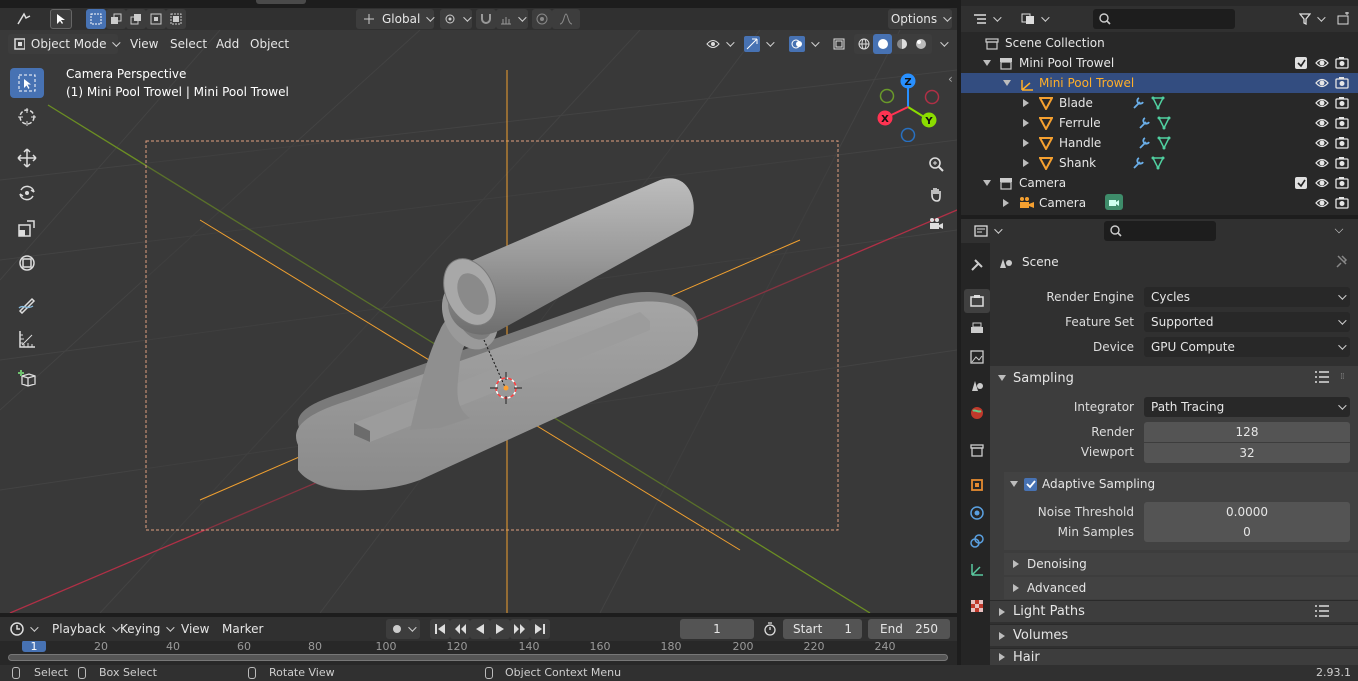 The width and height of the screenshot is (1358, 681). I want to click on select-mode-new-button, so click(96, 19).